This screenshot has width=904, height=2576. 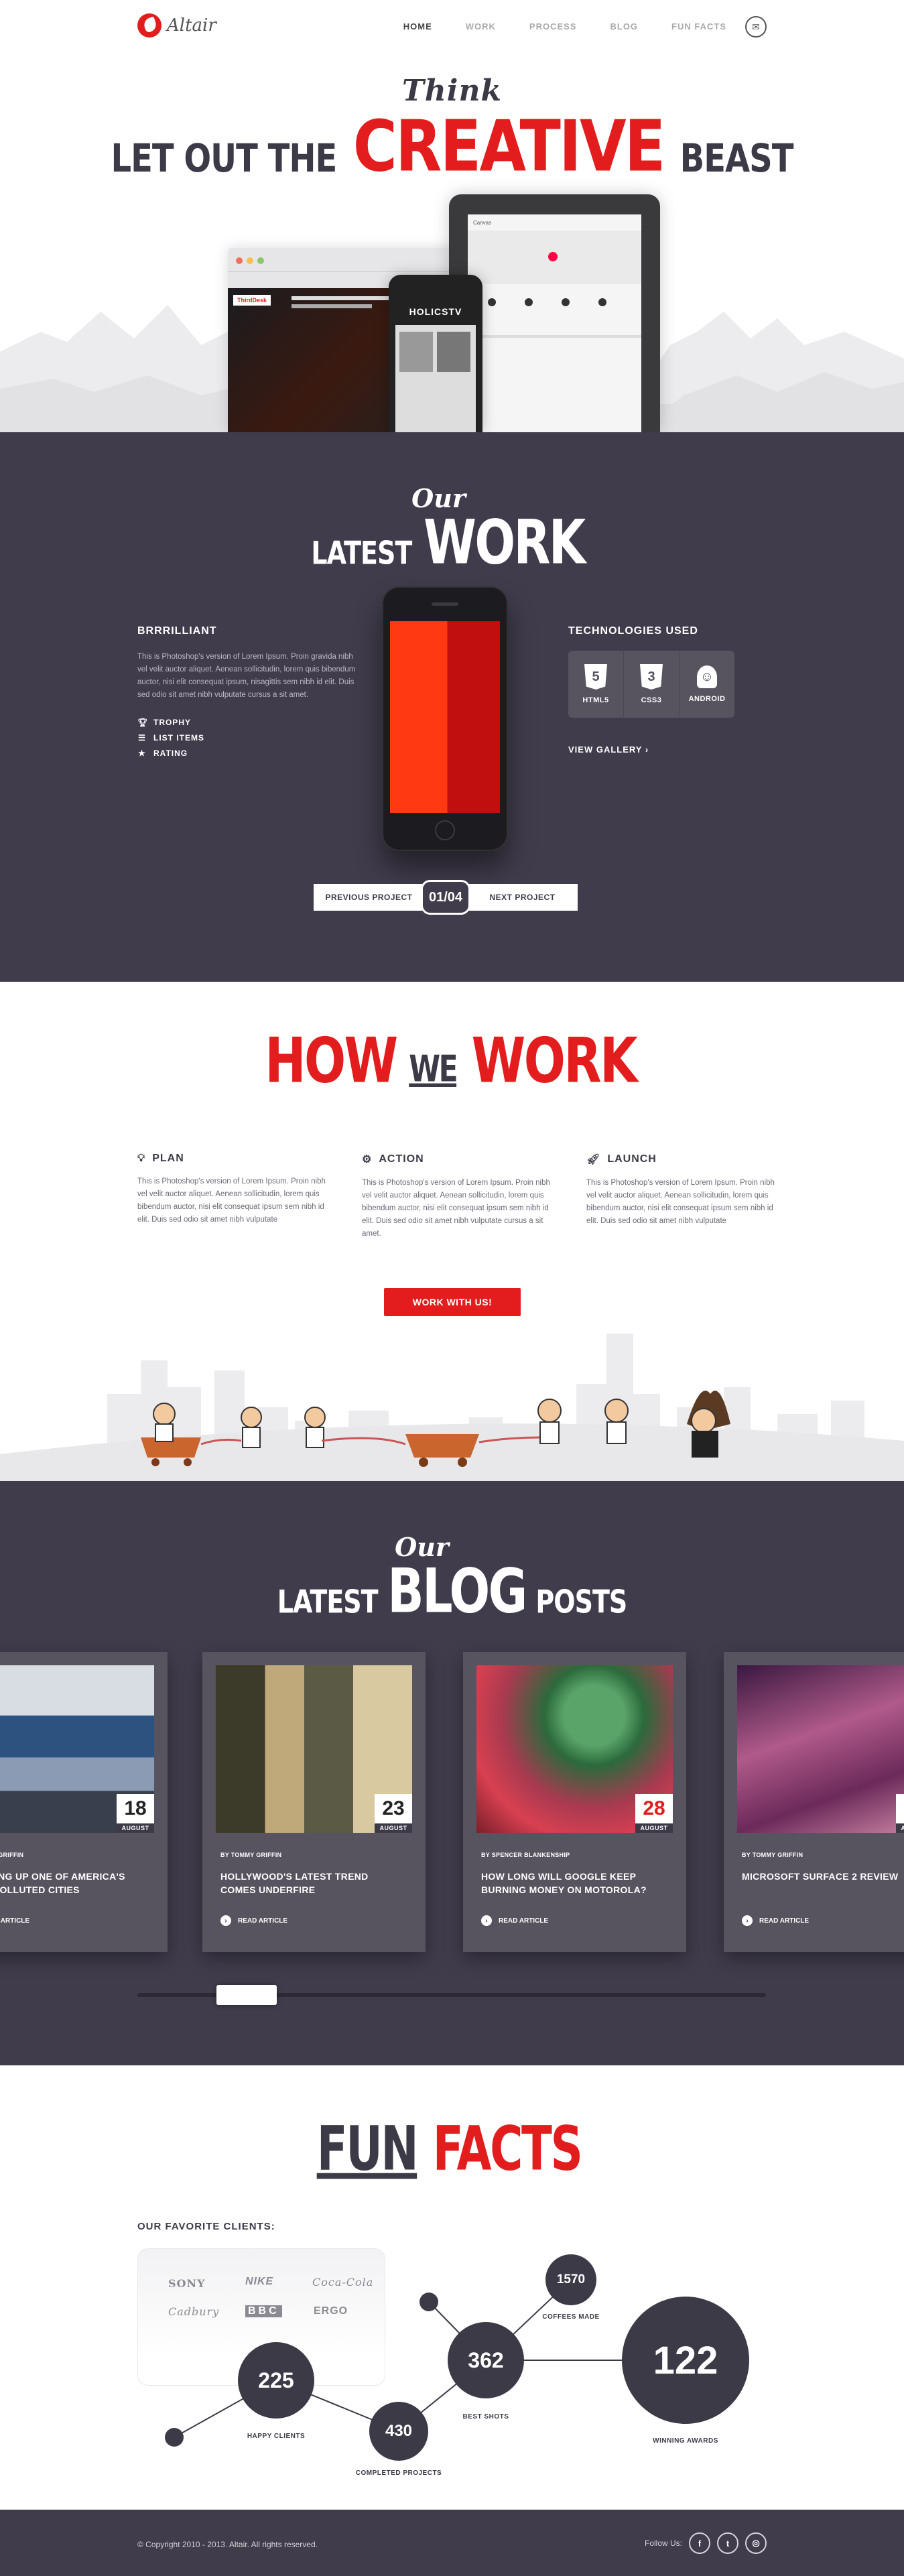 What do you see at coordinates (481, 26) in the screenshot?
I see `nav-work: WORK` at bounding box center [481, 26].